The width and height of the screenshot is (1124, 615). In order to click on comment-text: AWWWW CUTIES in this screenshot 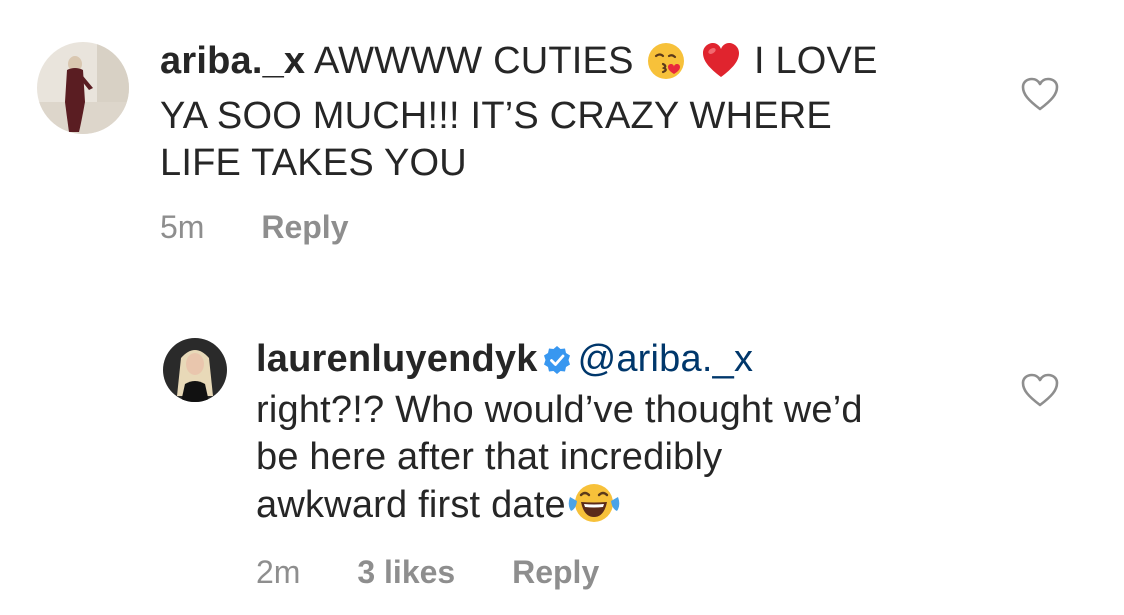, I will do `click(473, 61)`.